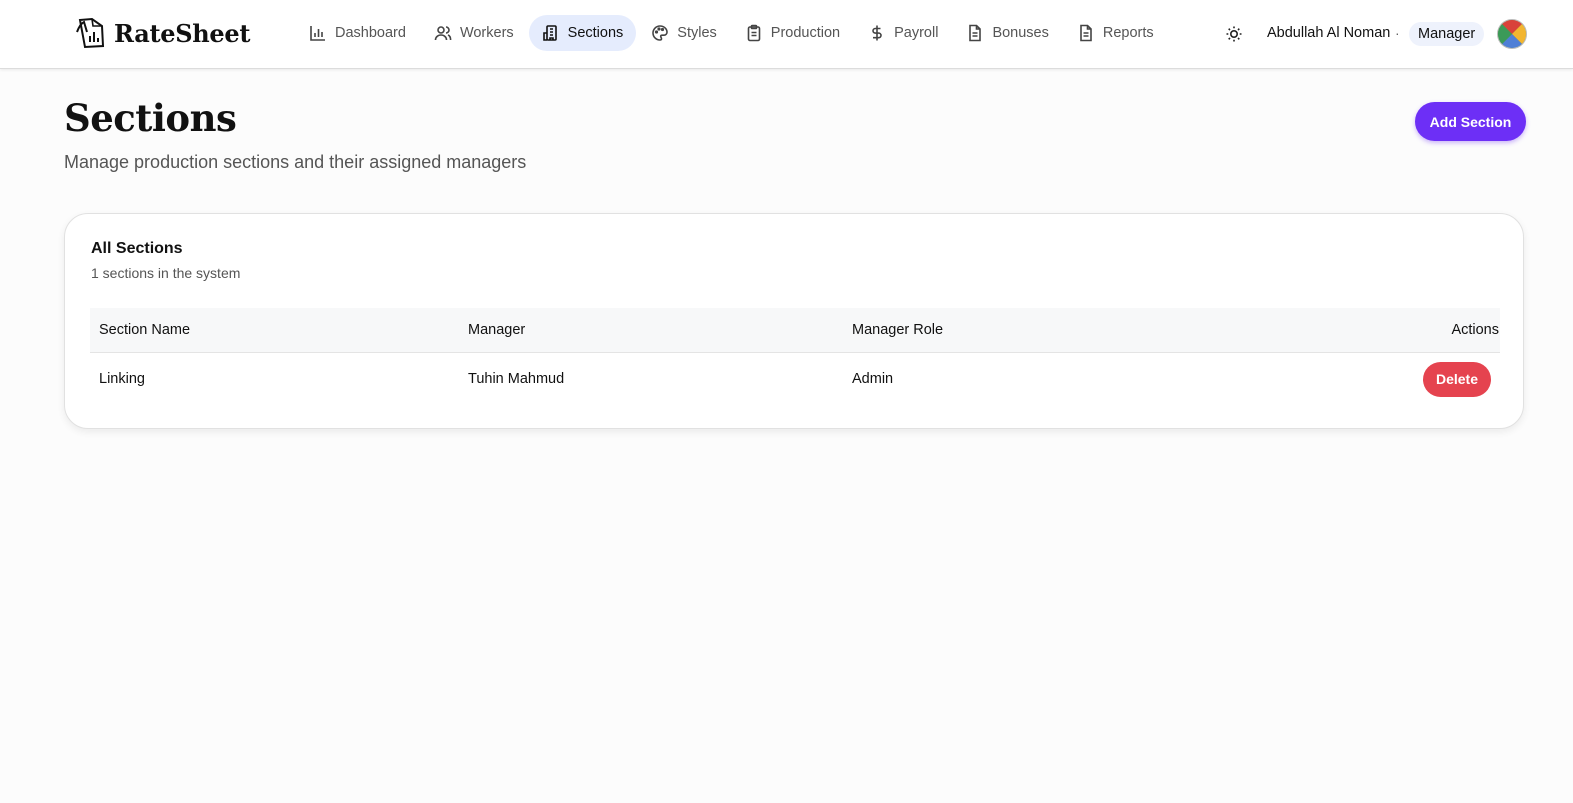 This screenshot has width=1573, height=803. Describe the element at coordinates (795, 379) in the screenshot. I see `table-row: Linking Tuhin Mahmud Admin Delete` at that location.